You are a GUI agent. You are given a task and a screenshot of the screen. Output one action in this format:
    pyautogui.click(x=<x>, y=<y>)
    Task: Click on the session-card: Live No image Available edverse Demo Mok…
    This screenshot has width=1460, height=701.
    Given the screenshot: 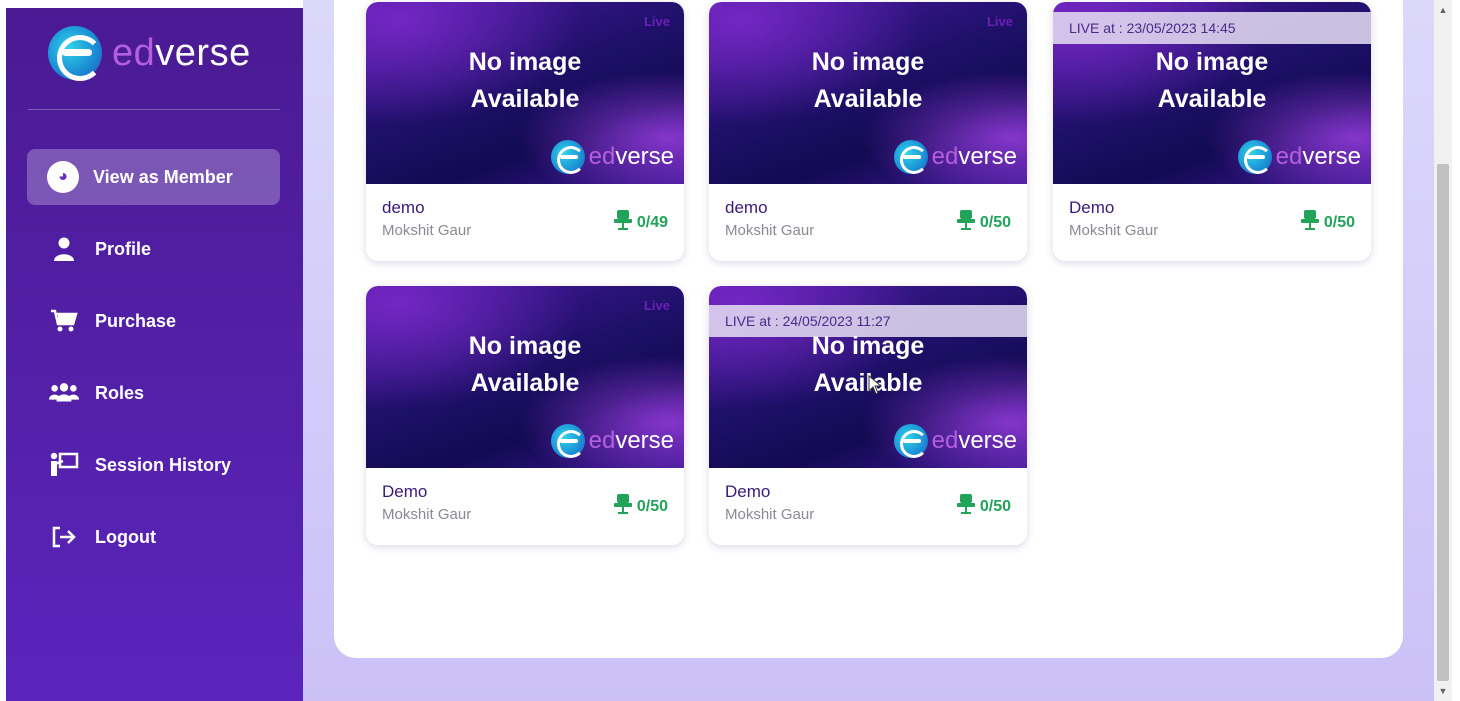 What is the action you would take?
    pyautogui.click(x=525, y=415)
    